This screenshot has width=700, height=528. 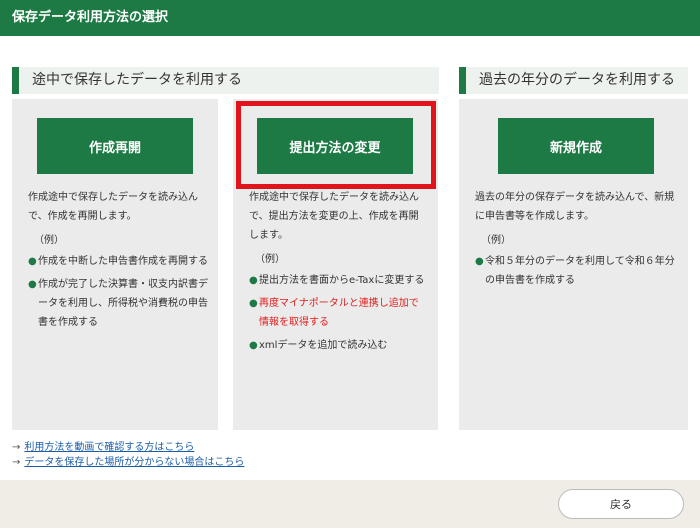 I want to click on save-location-help-link: データを保存した場所が分からない場合はこちら, so click(x=134, y=462).